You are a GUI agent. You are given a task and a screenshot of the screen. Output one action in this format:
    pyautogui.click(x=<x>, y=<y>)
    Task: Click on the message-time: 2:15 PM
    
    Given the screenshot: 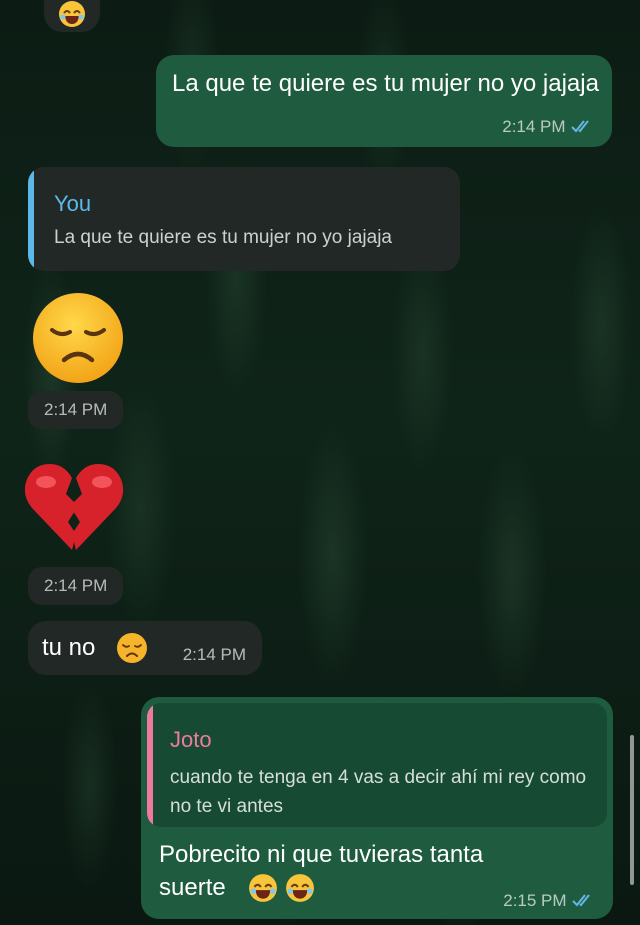 What is the action you would take?
    pyautogui.click(x=535, y=900)
    